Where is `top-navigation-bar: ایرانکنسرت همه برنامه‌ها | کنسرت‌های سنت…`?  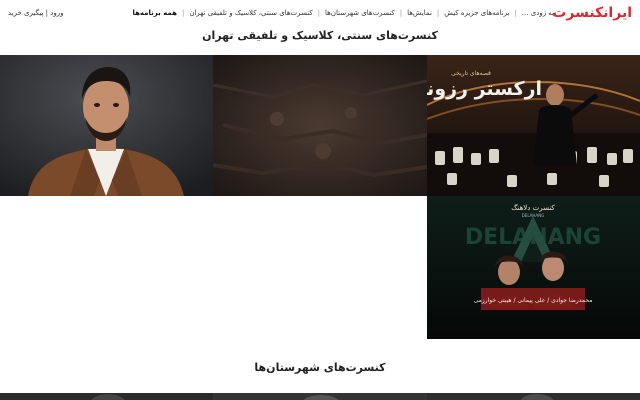 top-navigation-bar: ایرانکنسرت همه برنامه‌ها | کنسرت‌های سنت… is located at coordinates (320, 14).